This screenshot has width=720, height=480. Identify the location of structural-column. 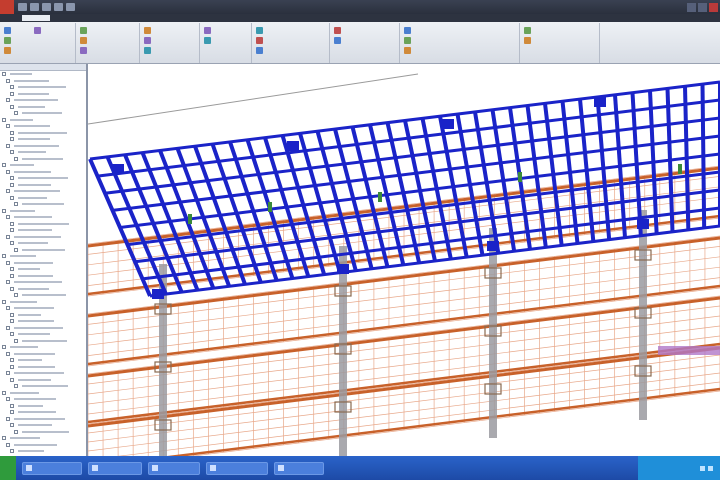
(643, 315).